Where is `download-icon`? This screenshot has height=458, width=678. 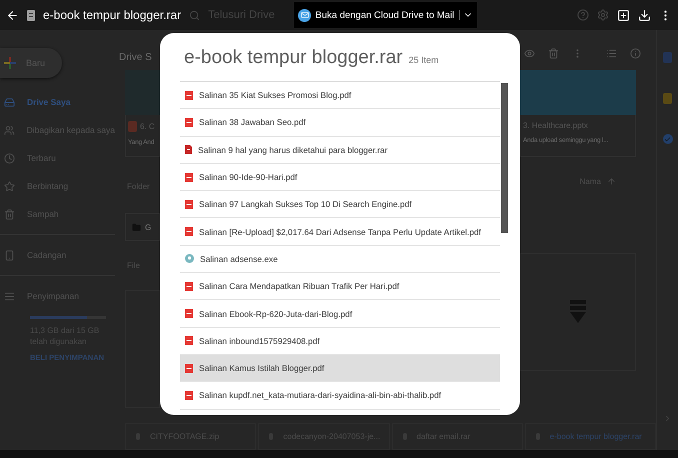
download-icon is located at coordinates (644, 15).